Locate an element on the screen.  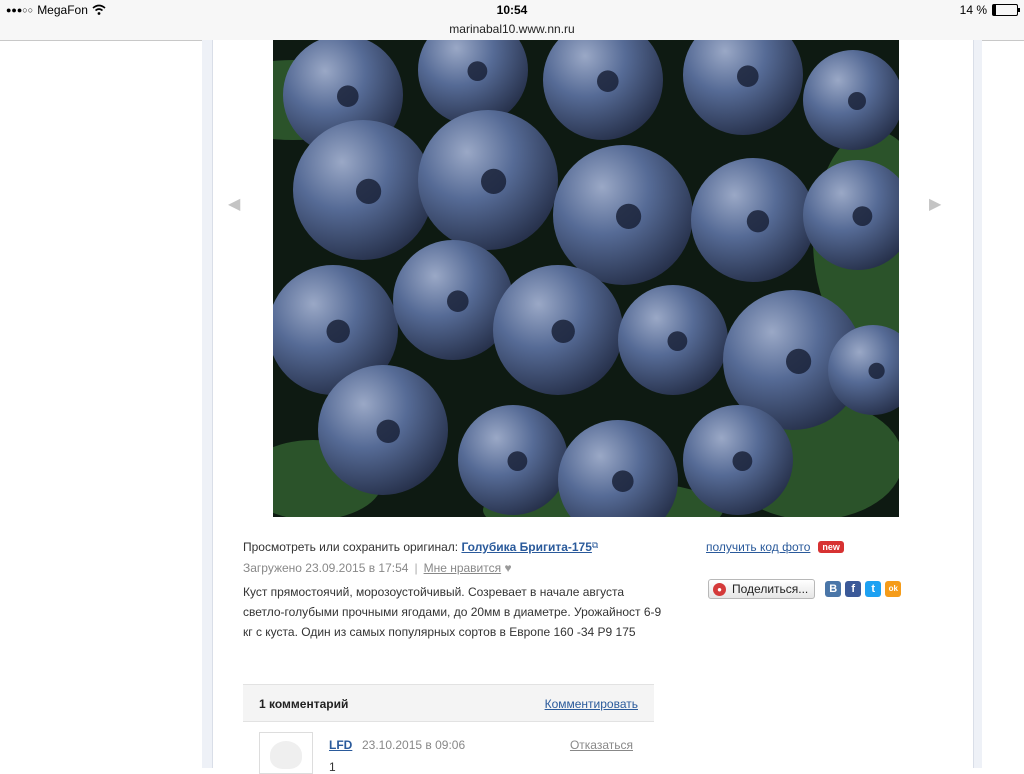
comment-date: 23.10.2015 в 09:06 is located at coordinates (414, 745).